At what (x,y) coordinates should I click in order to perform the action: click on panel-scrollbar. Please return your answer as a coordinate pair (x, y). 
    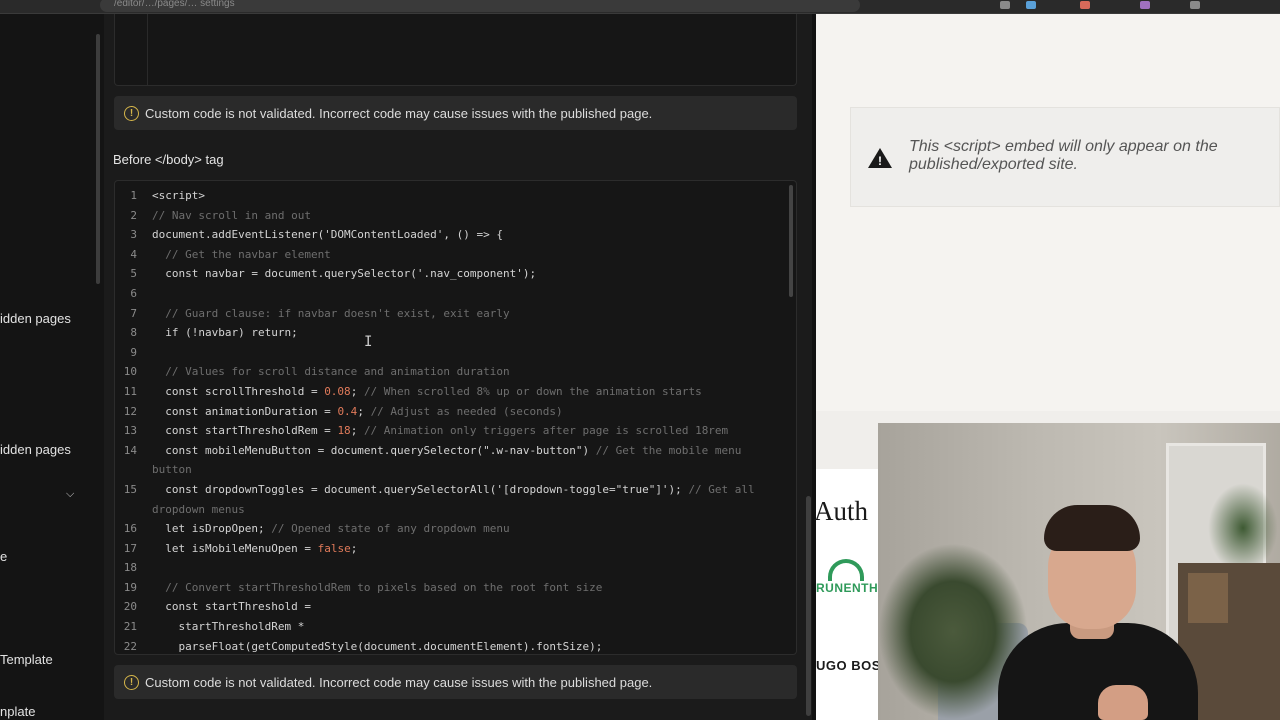
    Looking at the image, I should click on (808, 606).